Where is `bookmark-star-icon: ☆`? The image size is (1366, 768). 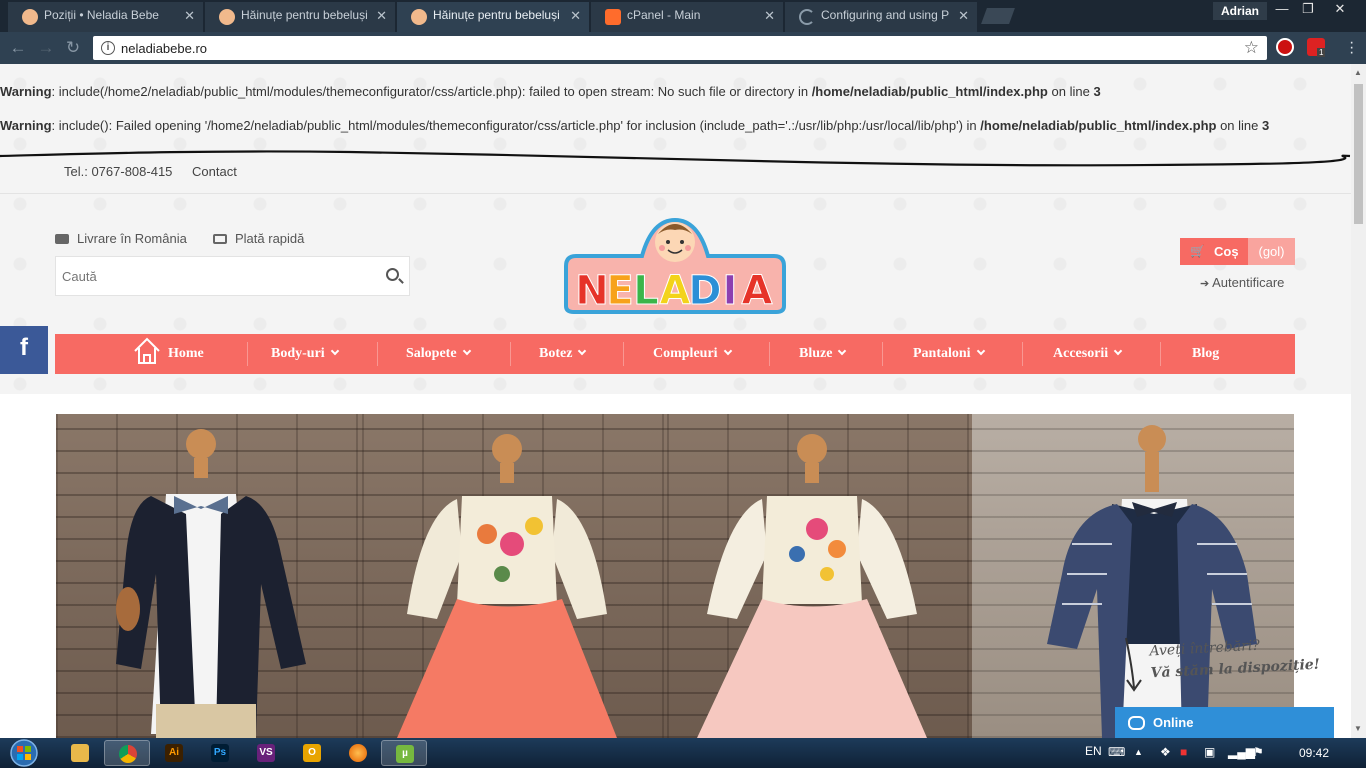 bookmark-star-icon: ☆ is located at coordinates (1251, 48).